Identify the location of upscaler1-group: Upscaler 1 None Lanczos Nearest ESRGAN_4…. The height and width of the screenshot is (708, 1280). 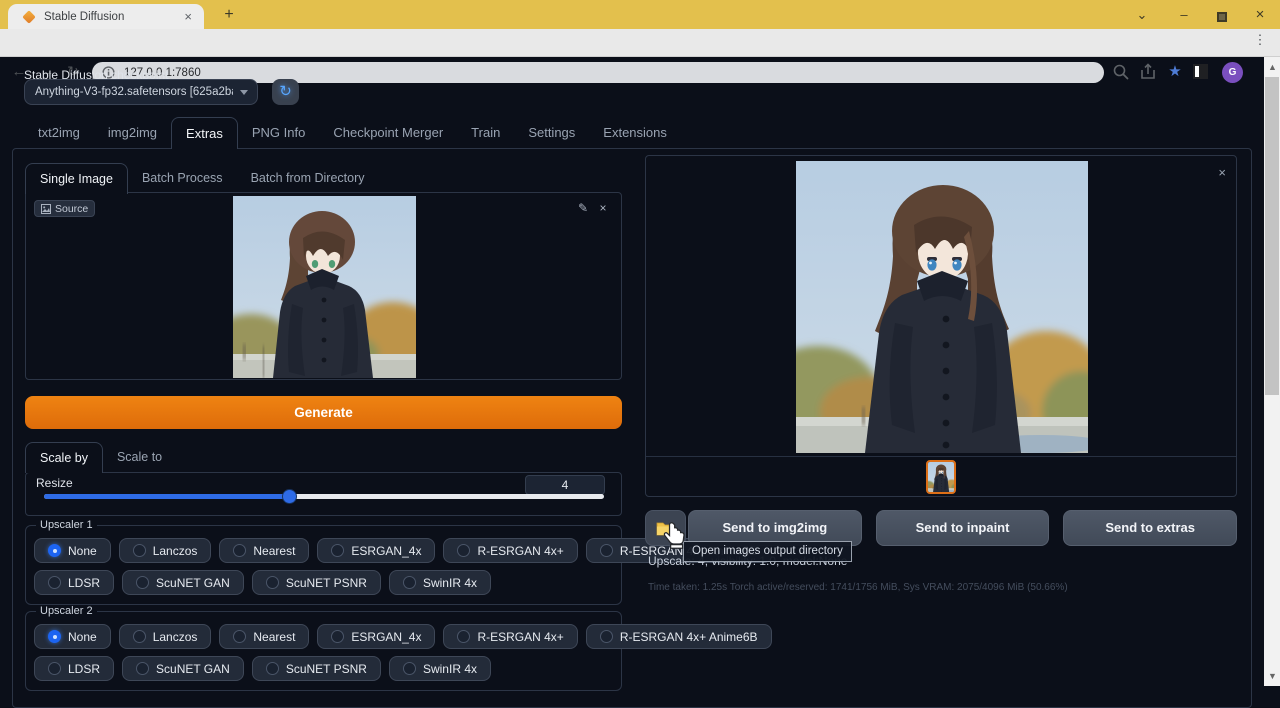
(398, 562).